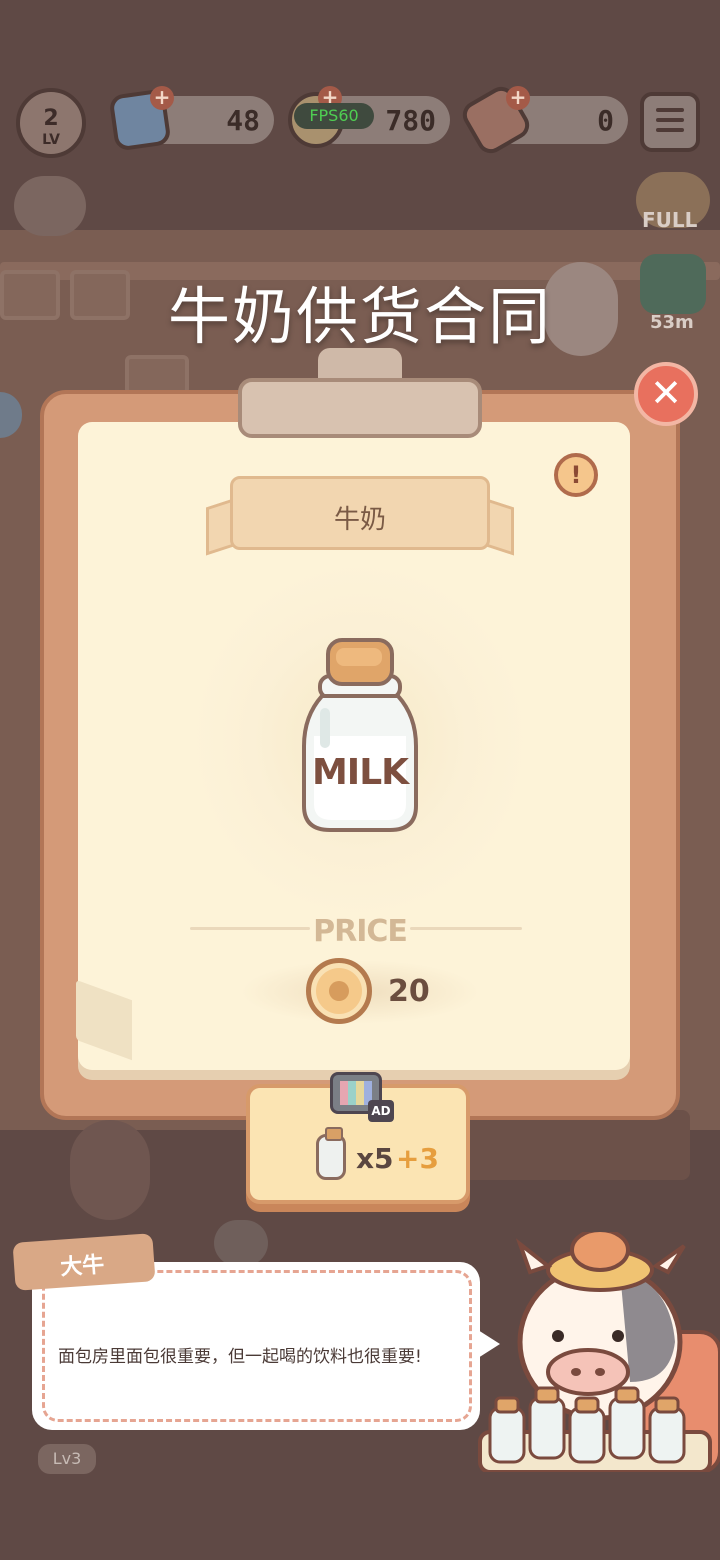 This screenshot has width=720, height=1560. I want to click on tv-screen, so click(356, 1093).